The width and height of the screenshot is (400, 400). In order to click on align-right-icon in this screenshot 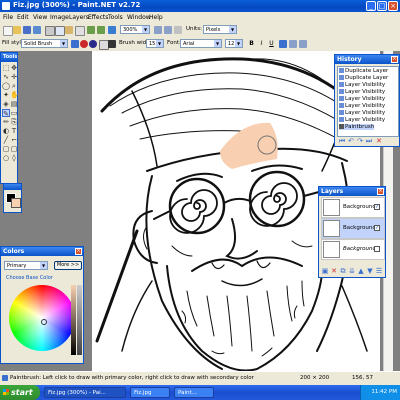, I will do `click(303, 44)`.